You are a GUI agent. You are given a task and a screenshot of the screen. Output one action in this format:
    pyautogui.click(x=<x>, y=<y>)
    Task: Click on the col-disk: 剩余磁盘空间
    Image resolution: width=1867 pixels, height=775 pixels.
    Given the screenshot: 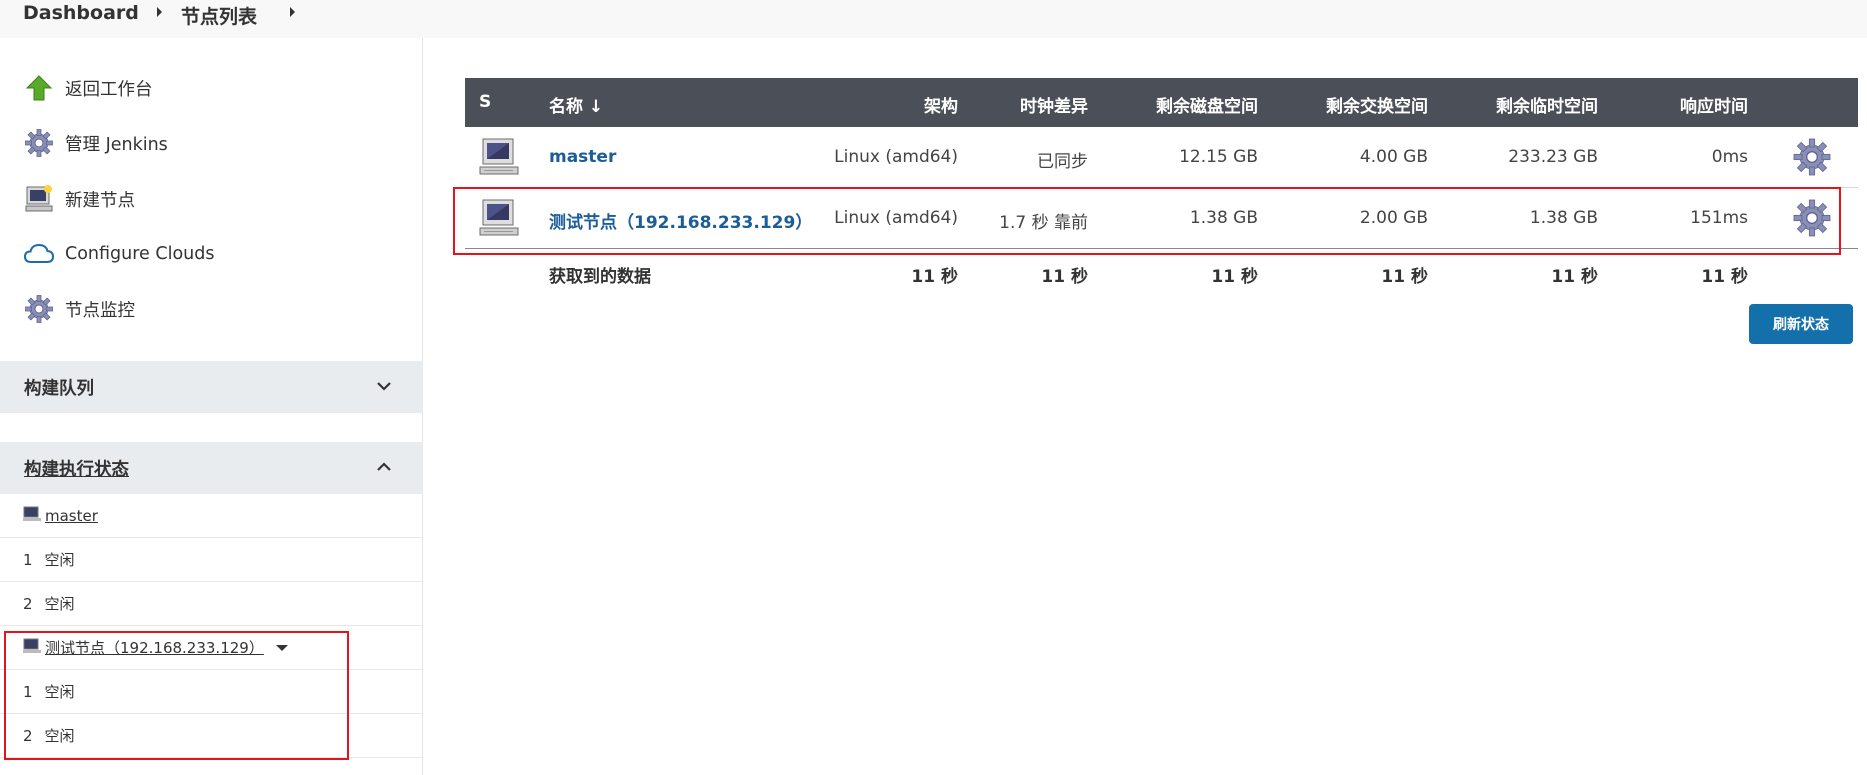 What is the action you would take?
    pyautogui.click(x=1207, y=104)
    